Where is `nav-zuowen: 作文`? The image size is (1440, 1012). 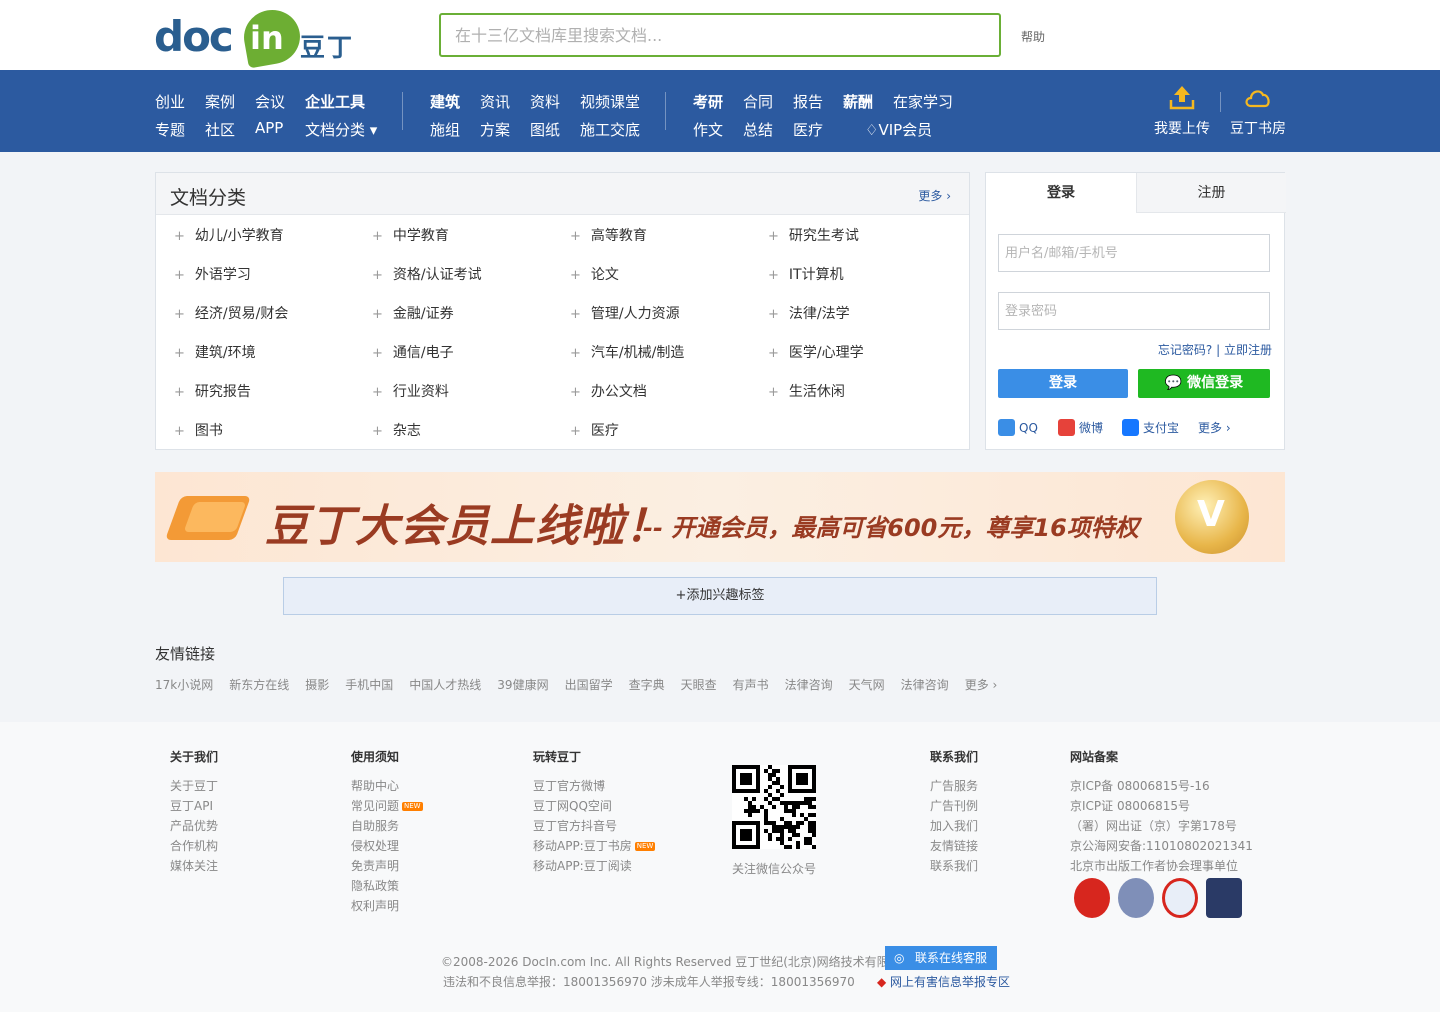 nav-zuowen: 作文 is located at coordinates (708, 129).